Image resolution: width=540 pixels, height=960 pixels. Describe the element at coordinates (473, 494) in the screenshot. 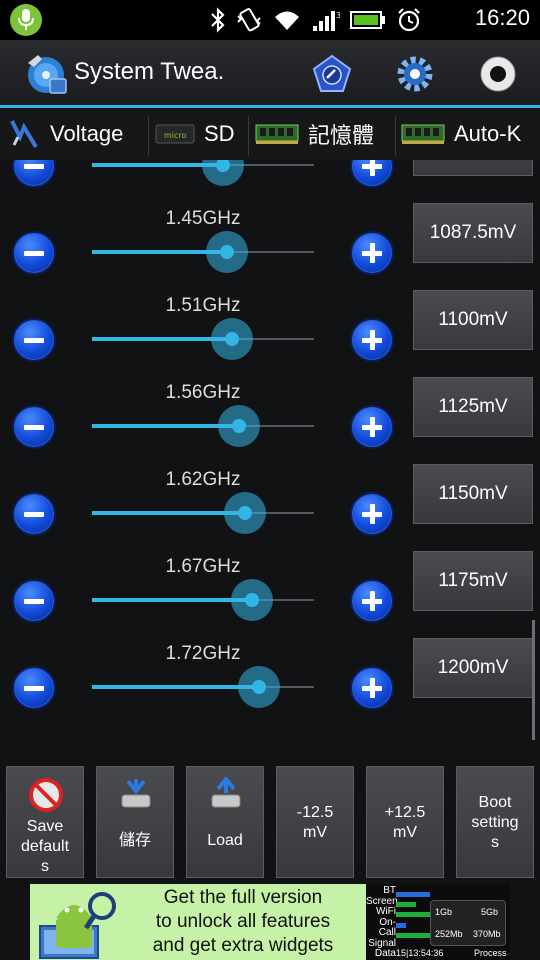

I see `voltage-value-button: 1150mV` at that location.